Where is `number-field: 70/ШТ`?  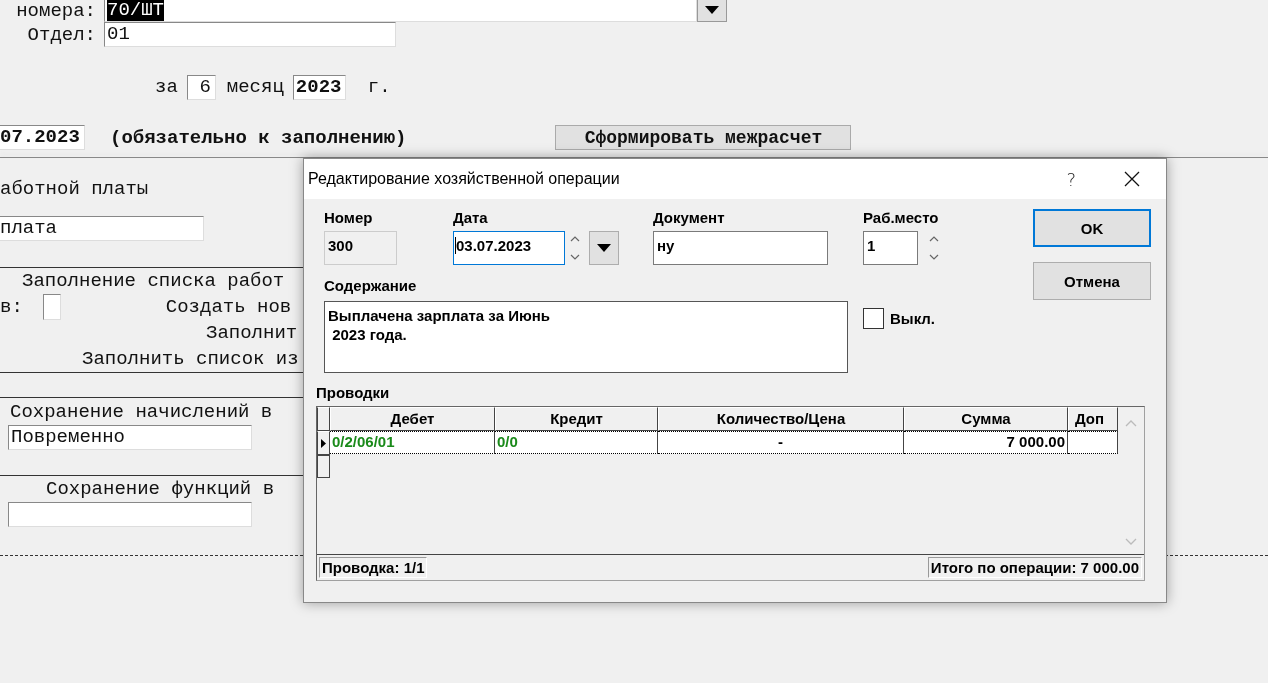 number-field: 70/ШТ is located at coordinates (400, 11).